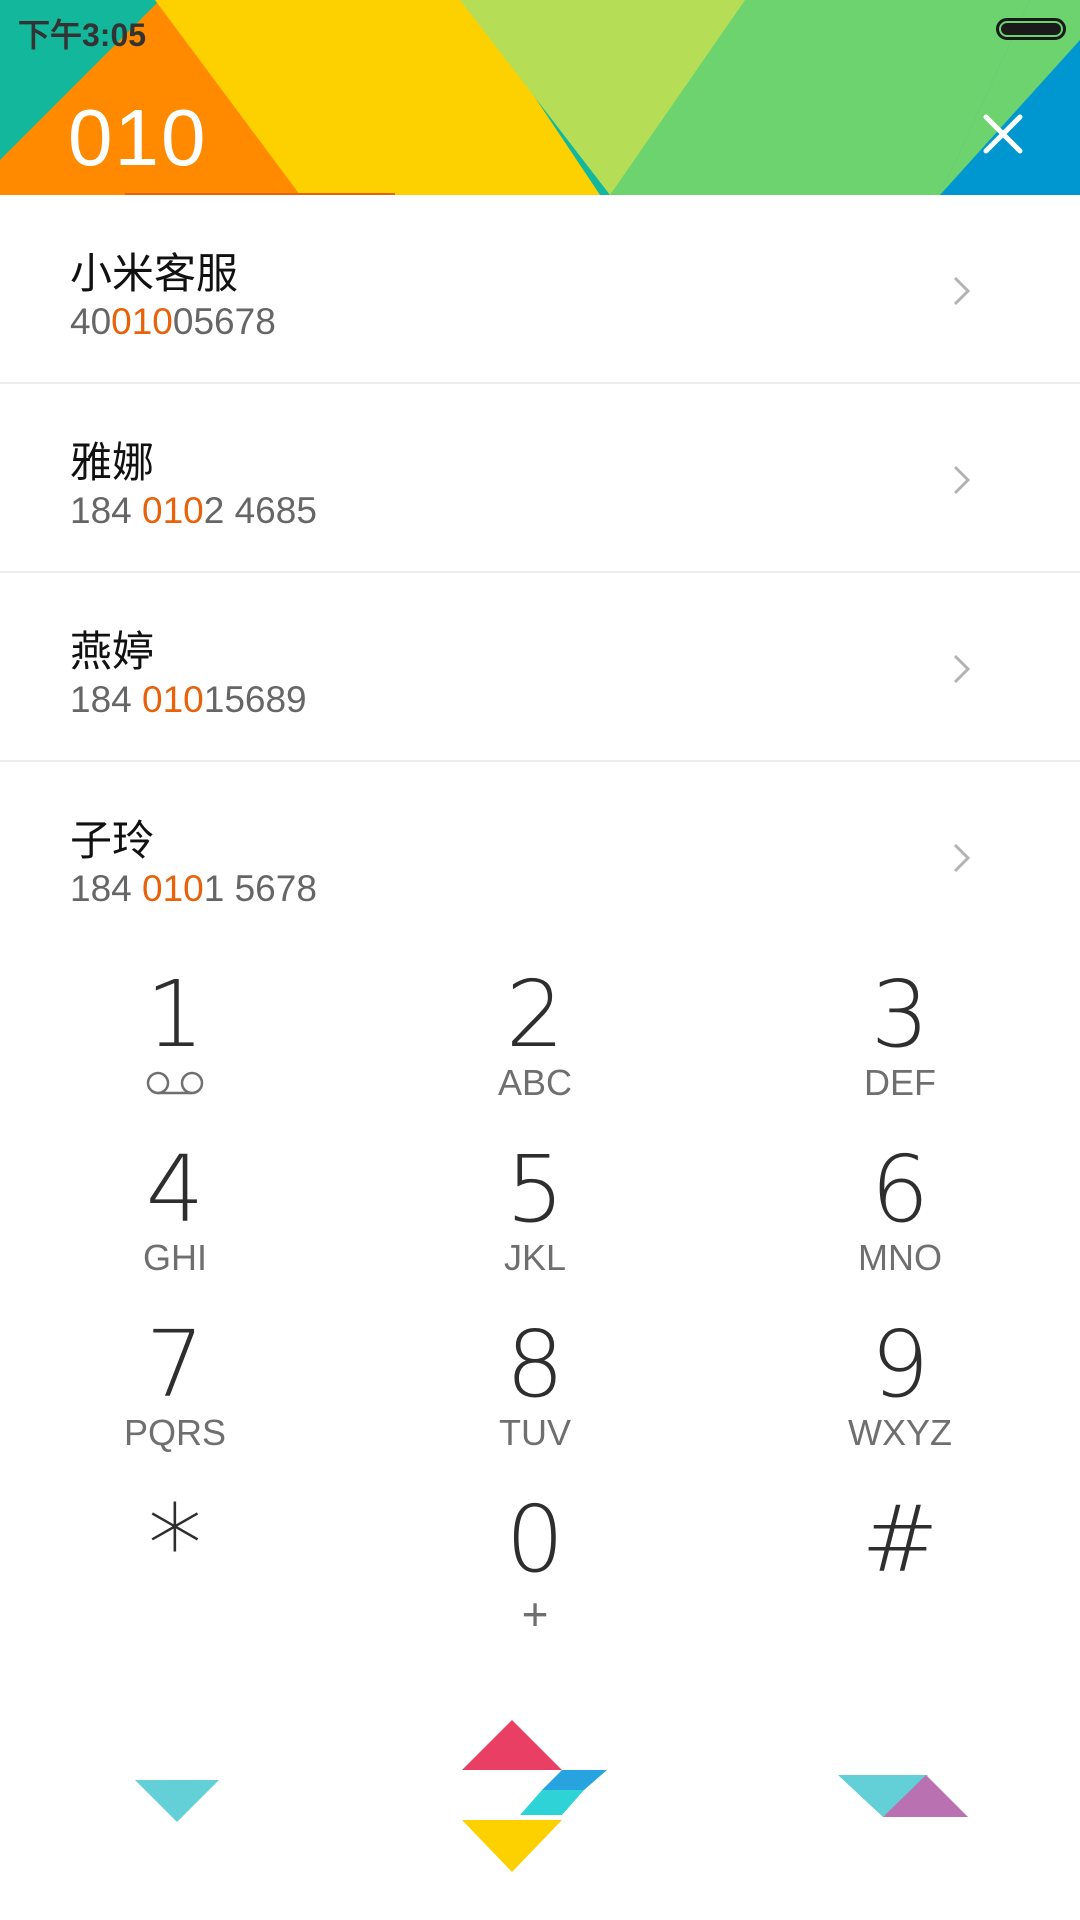  I want to click on collapse-keypad-button, so click(177, 1804).